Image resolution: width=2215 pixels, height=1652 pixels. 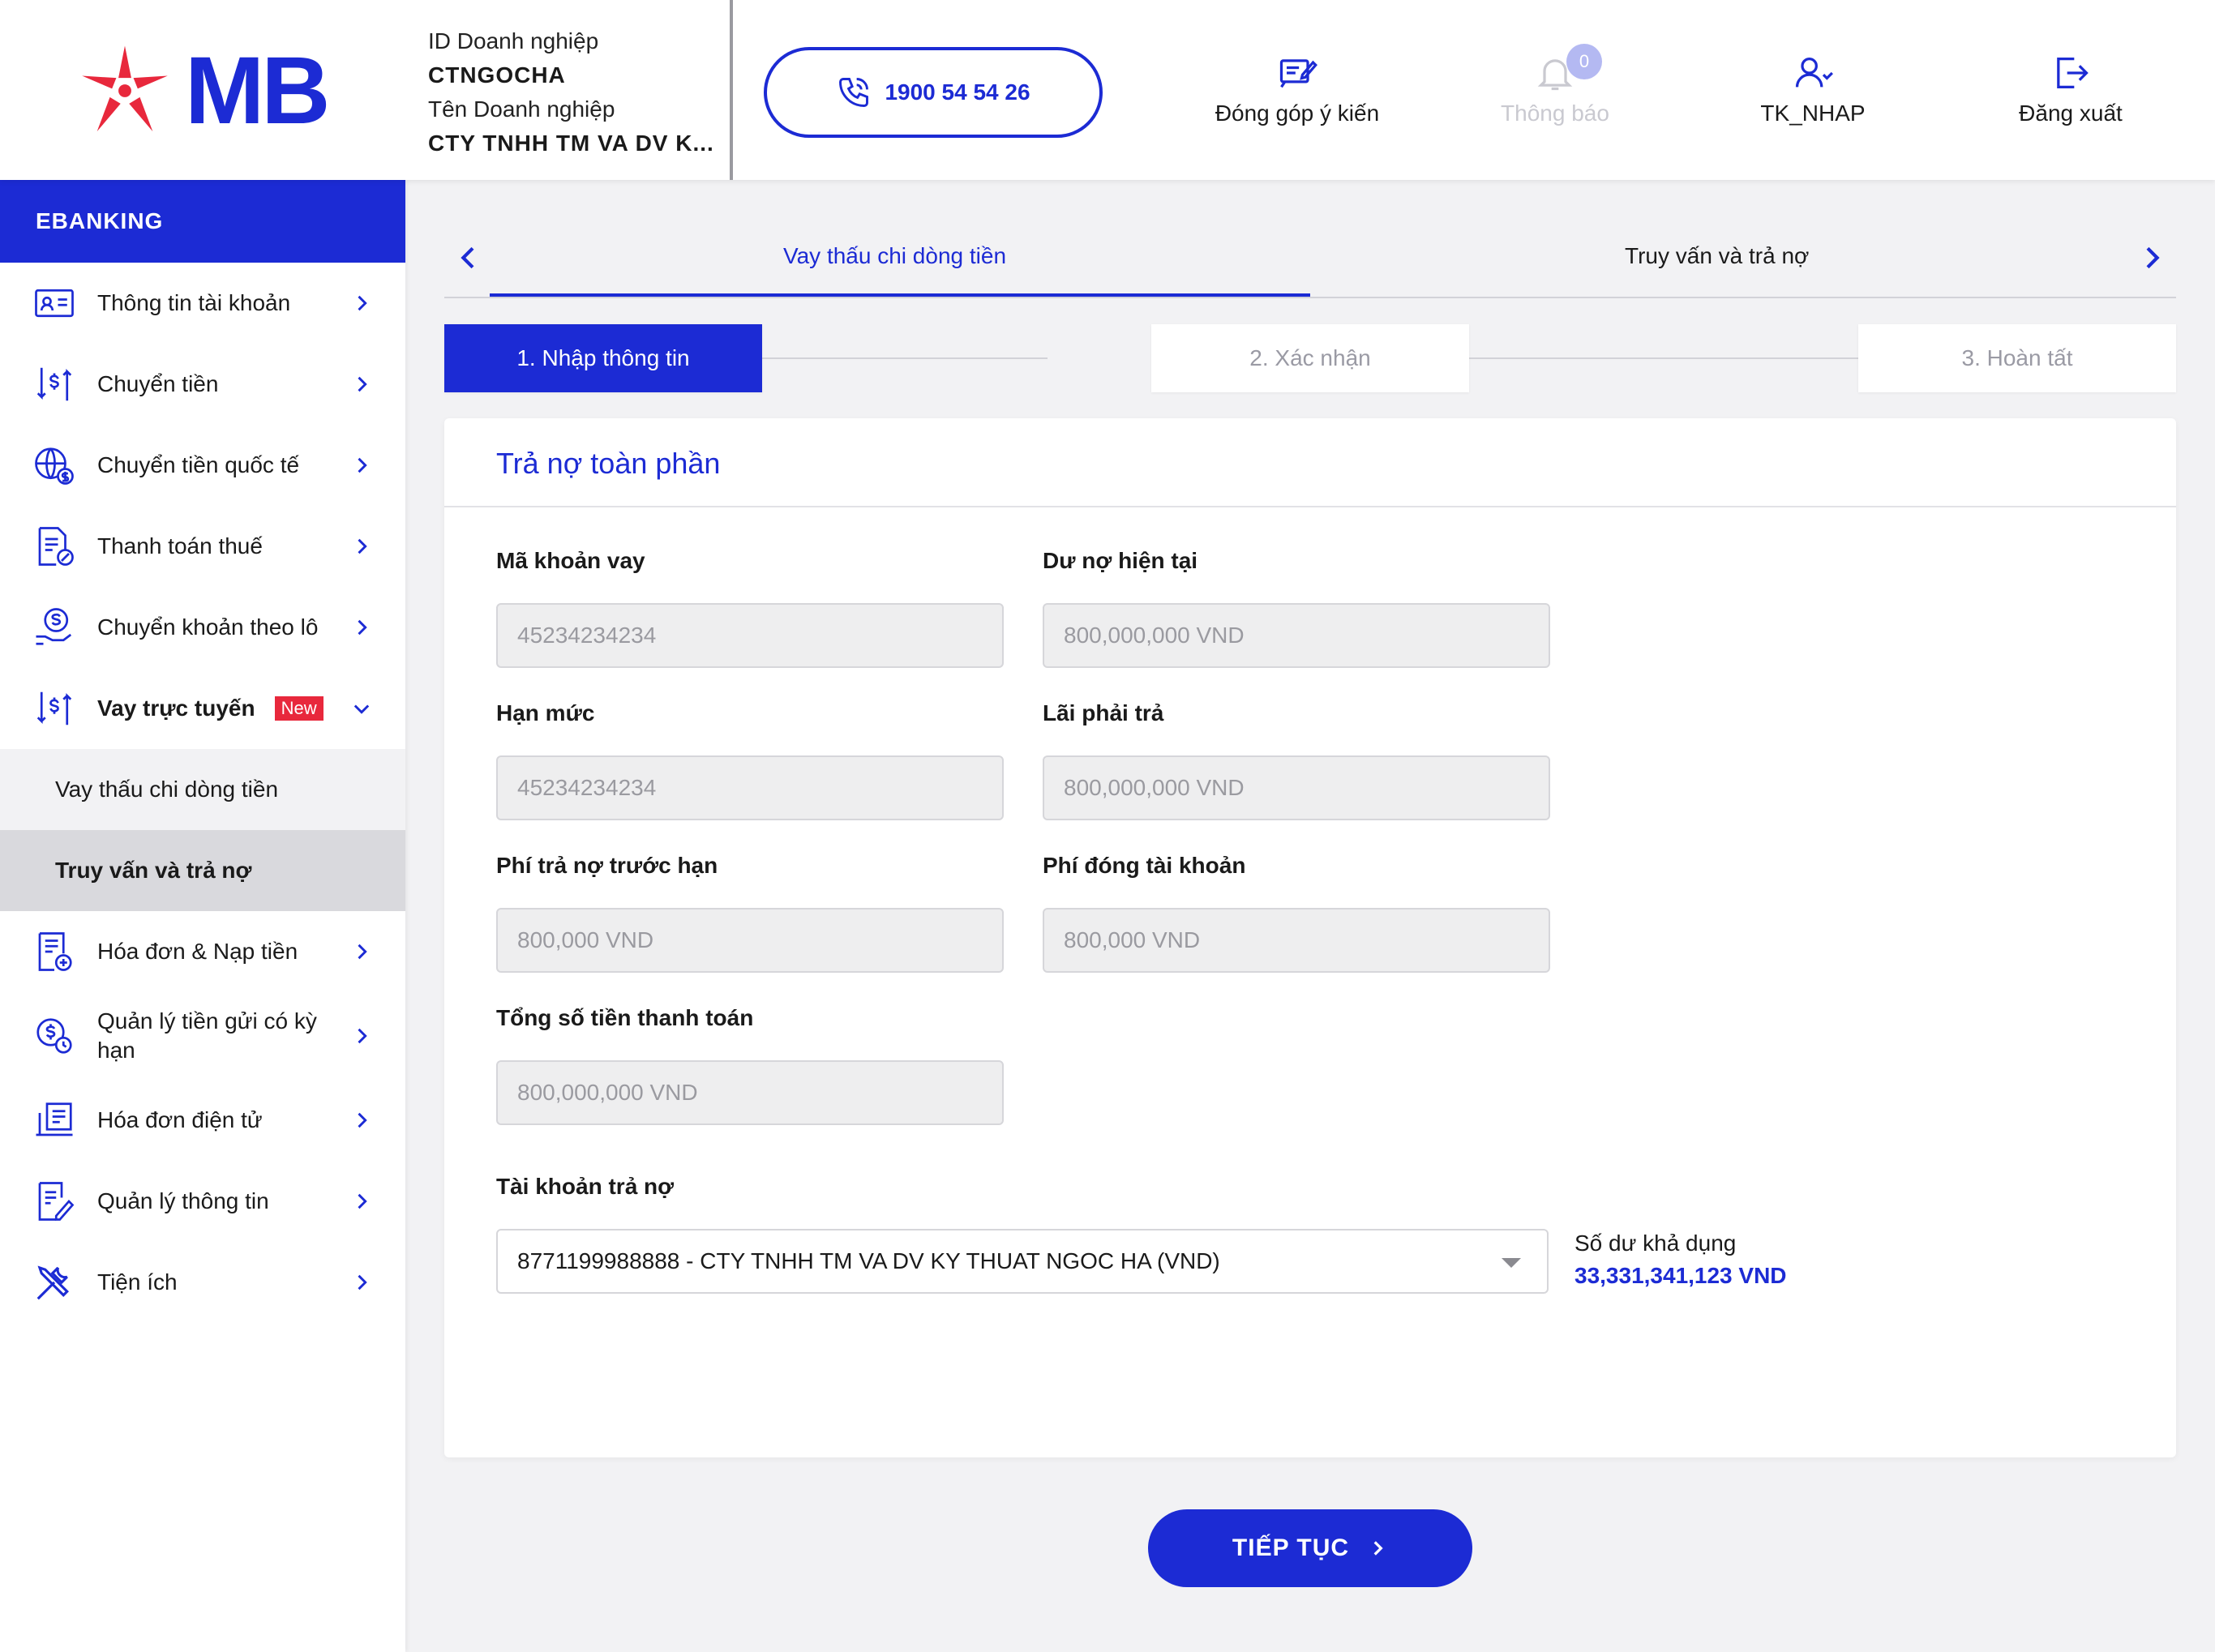 I want to click on early-repayment-fee-field: Phí trả nợ trước hạn 800,000 VND, so click(x=750, y=913).